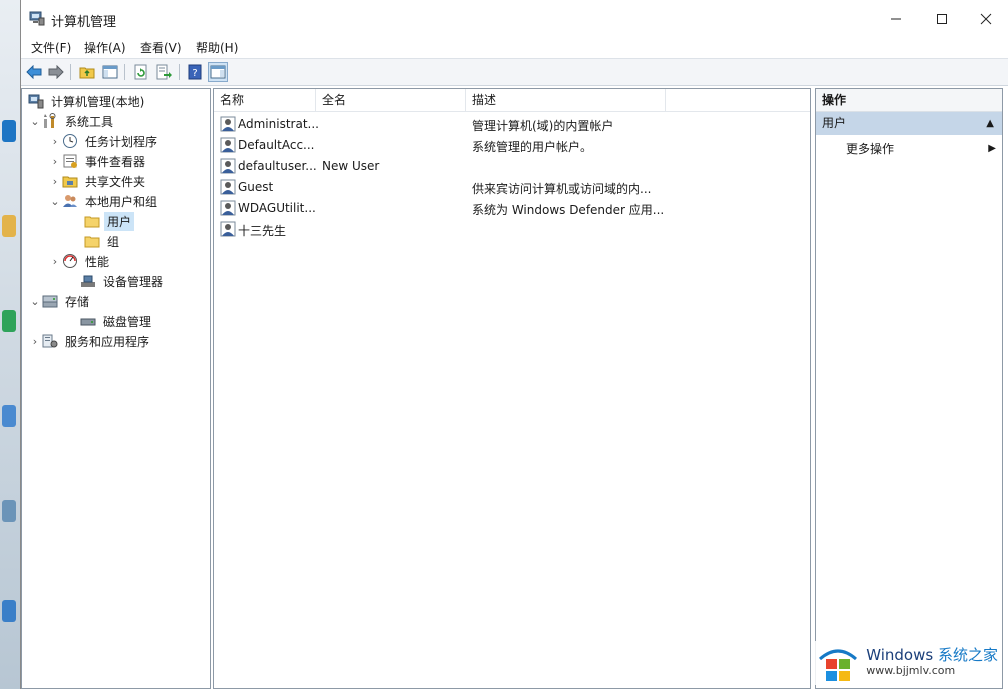  I want to click on shared-folder-icon, so click(70, 182).